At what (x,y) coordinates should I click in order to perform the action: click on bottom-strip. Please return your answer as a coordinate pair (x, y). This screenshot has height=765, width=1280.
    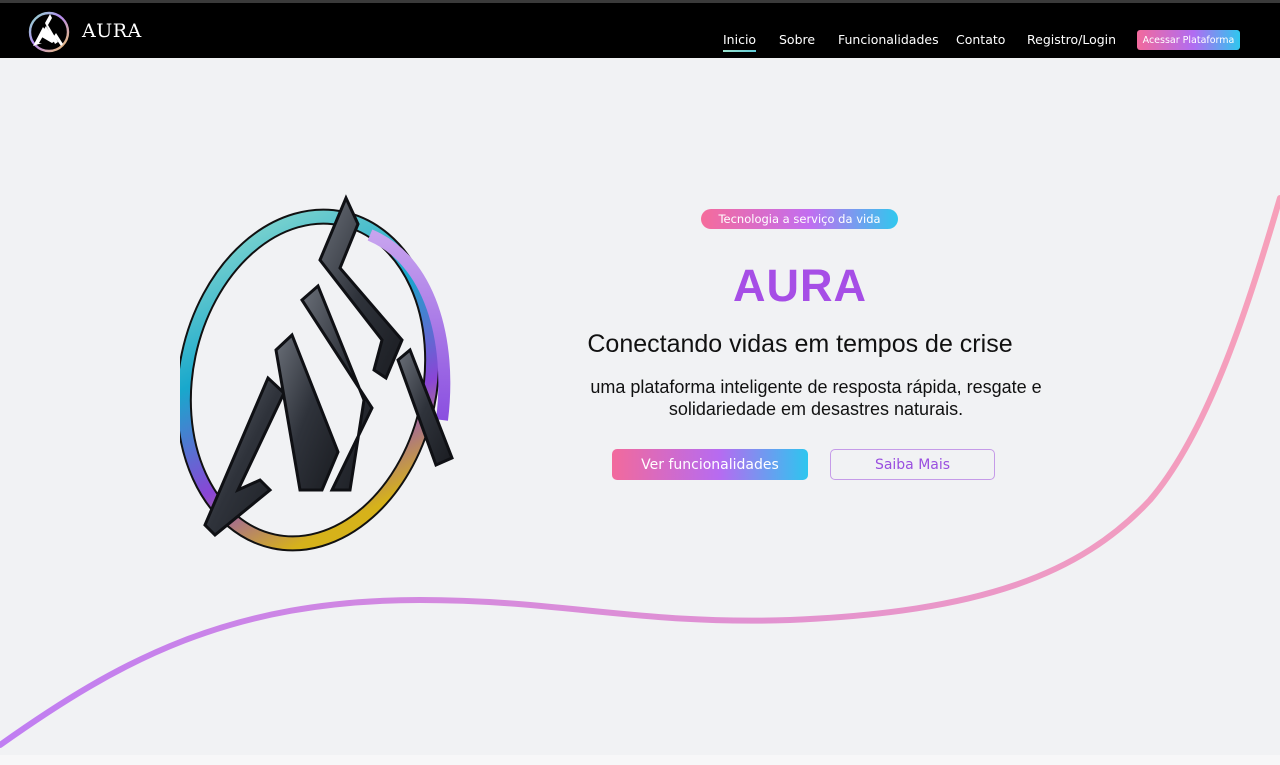
    Looking at the image, I should click on (640, 760).